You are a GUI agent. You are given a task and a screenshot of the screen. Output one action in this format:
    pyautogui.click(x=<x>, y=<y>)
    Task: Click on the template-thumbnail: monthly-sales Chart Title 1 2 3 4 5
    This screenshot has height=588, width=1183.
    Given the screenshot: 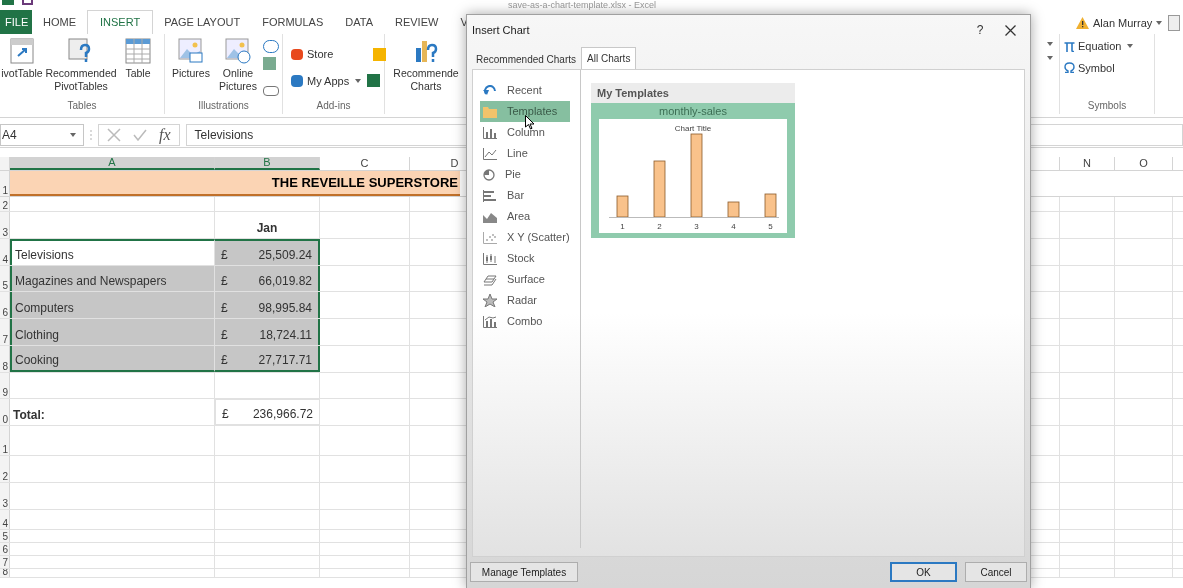 What is the action you would take?
    pyautogui.click(x=693, y=170)
    